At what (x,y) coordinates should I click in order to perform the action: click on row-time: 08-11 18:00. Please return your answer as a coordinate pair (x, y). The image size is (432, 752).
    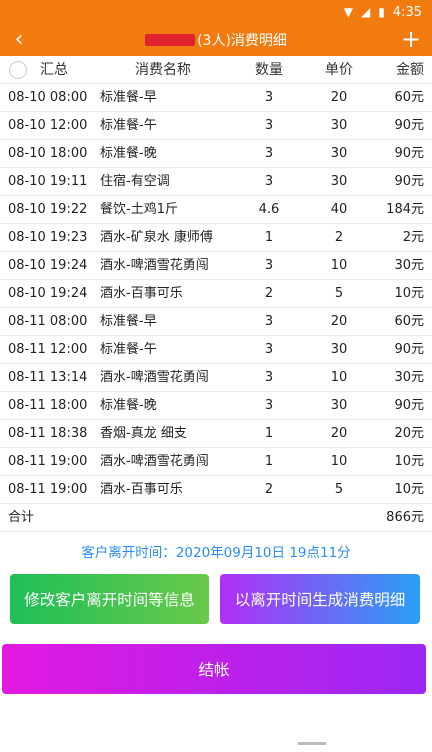
    Looking at the image, I should click on (48, 405).